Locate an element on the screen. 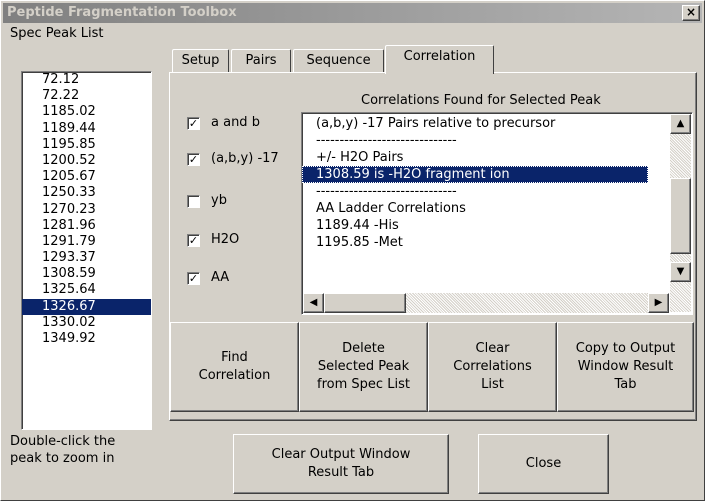 The width and height of the screenshot is (705, 501). checkbox-a-and-b-box: ✓ is located at coordinates (193, 123).